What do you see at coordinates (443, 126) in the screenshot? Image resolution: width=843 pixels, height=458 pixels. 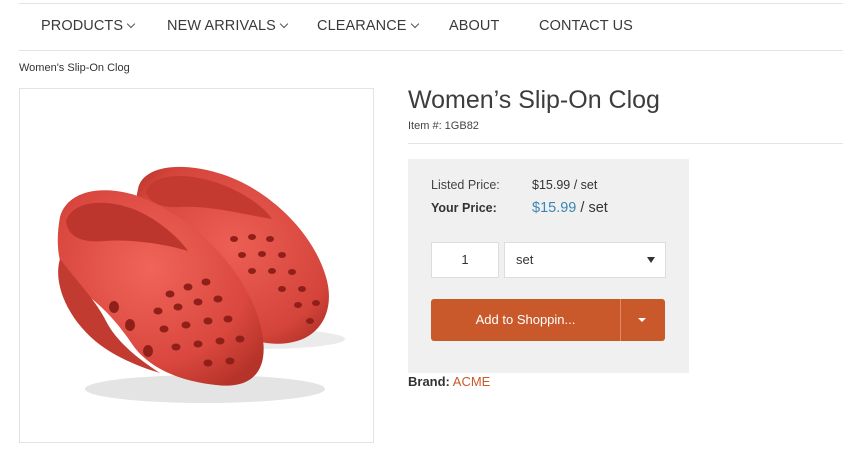 I see `item-number: Item #: 1GB82` at bounding box center [443, 126].